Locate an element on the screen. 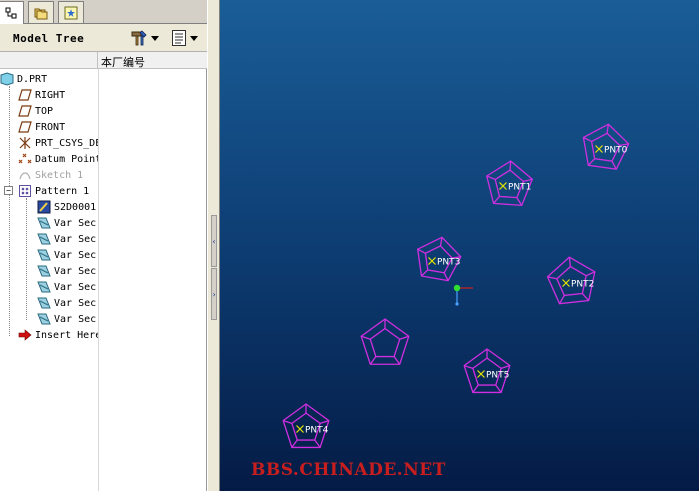 This screenshot has height=491, width=699. csys-origin is located at coordinates (457, 288).